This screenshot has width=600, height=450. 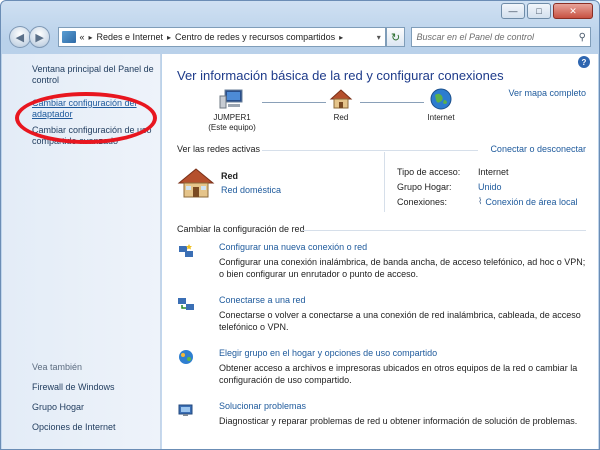 I want to click on minimize-button: —, so click(x=513, y=11).